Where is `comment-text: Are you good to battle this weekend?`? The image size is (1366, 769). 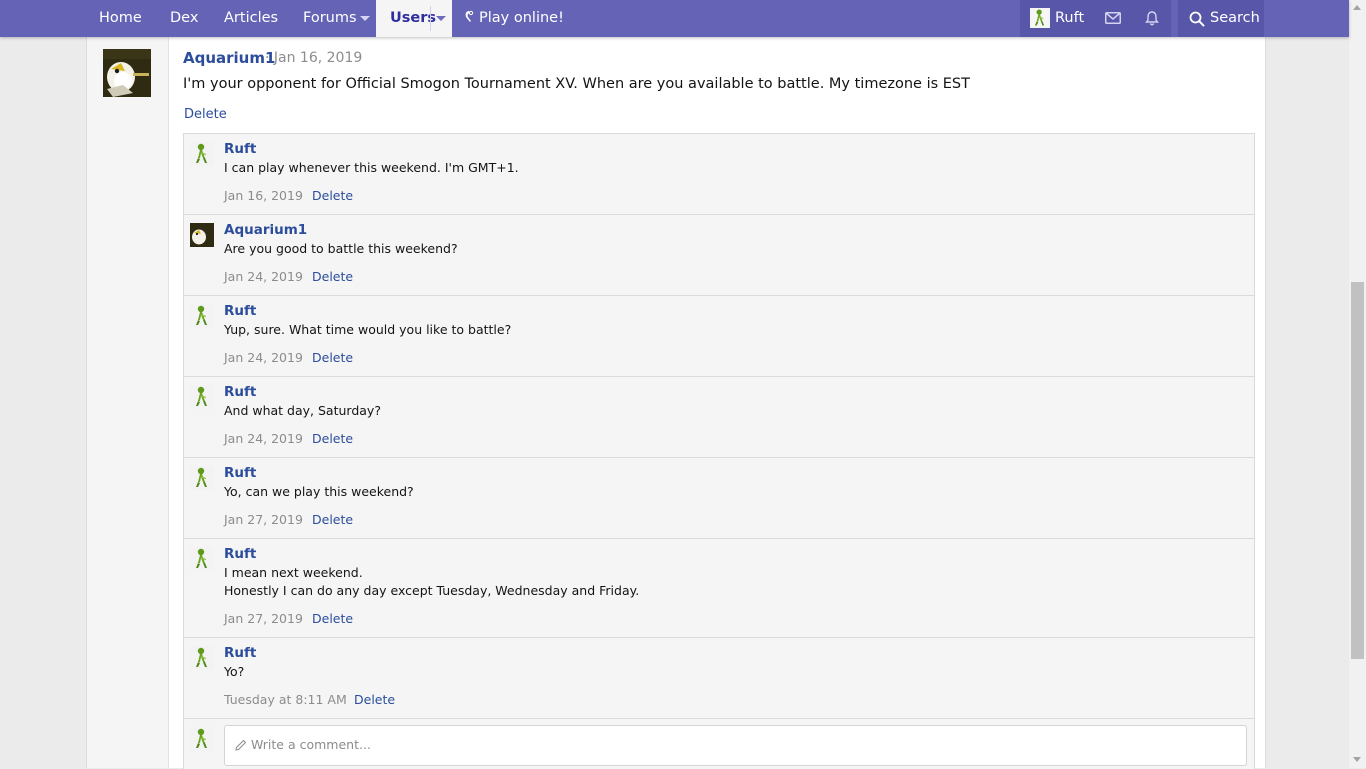
comment-text: Are you good to battle this weekend? is located at coordinates (341, 248).